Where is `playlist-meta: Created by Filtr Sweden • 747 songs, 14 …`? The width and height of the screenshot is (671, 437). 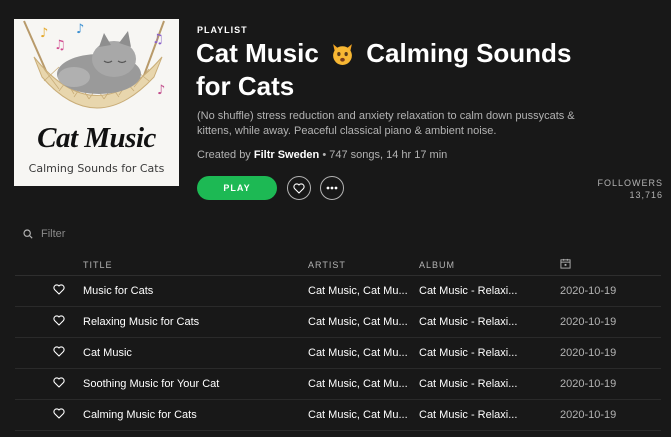 playlist-meta: Created by Filtr Sweden • 747 songs, 14 … is located at coordinates (322, 155).